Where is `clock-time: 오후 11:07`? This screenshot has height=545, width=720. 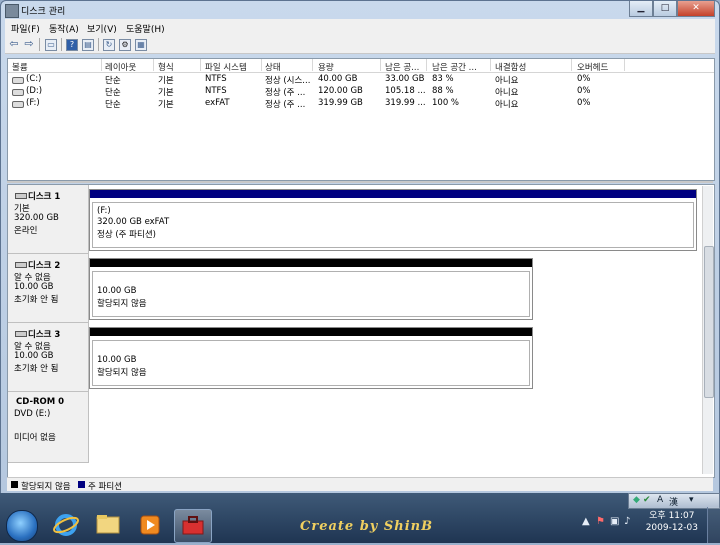
clock-time: 오후 11:07 is located at coordinates (672, 516).